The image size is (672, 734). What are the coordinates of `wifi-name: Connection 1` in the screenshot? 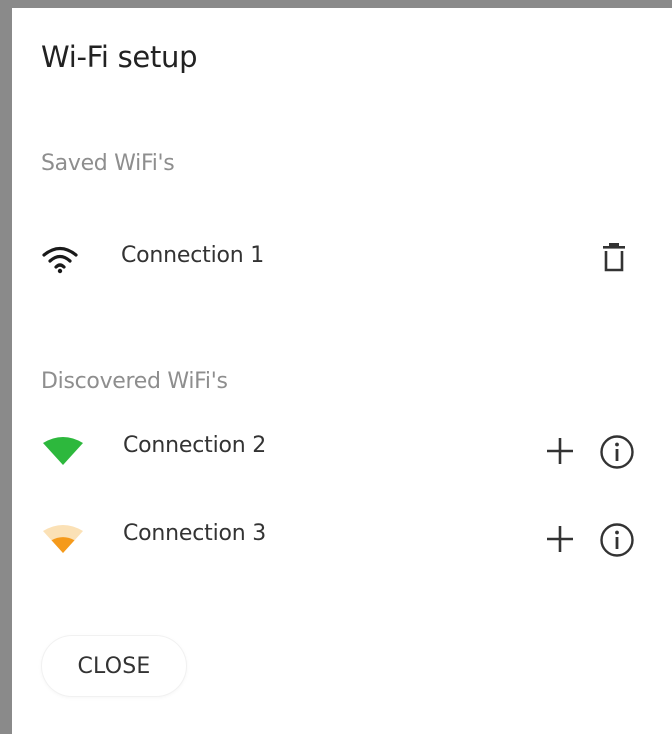 It's located at (193, 255).